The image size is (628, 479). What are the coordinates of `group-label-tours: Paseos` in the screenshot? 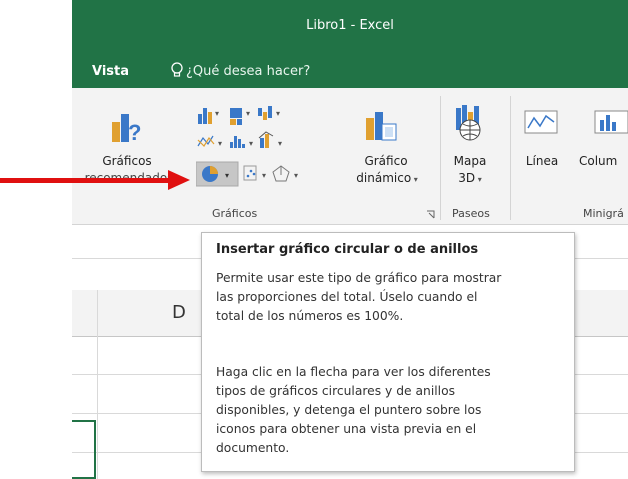 It's located at (471, 213).